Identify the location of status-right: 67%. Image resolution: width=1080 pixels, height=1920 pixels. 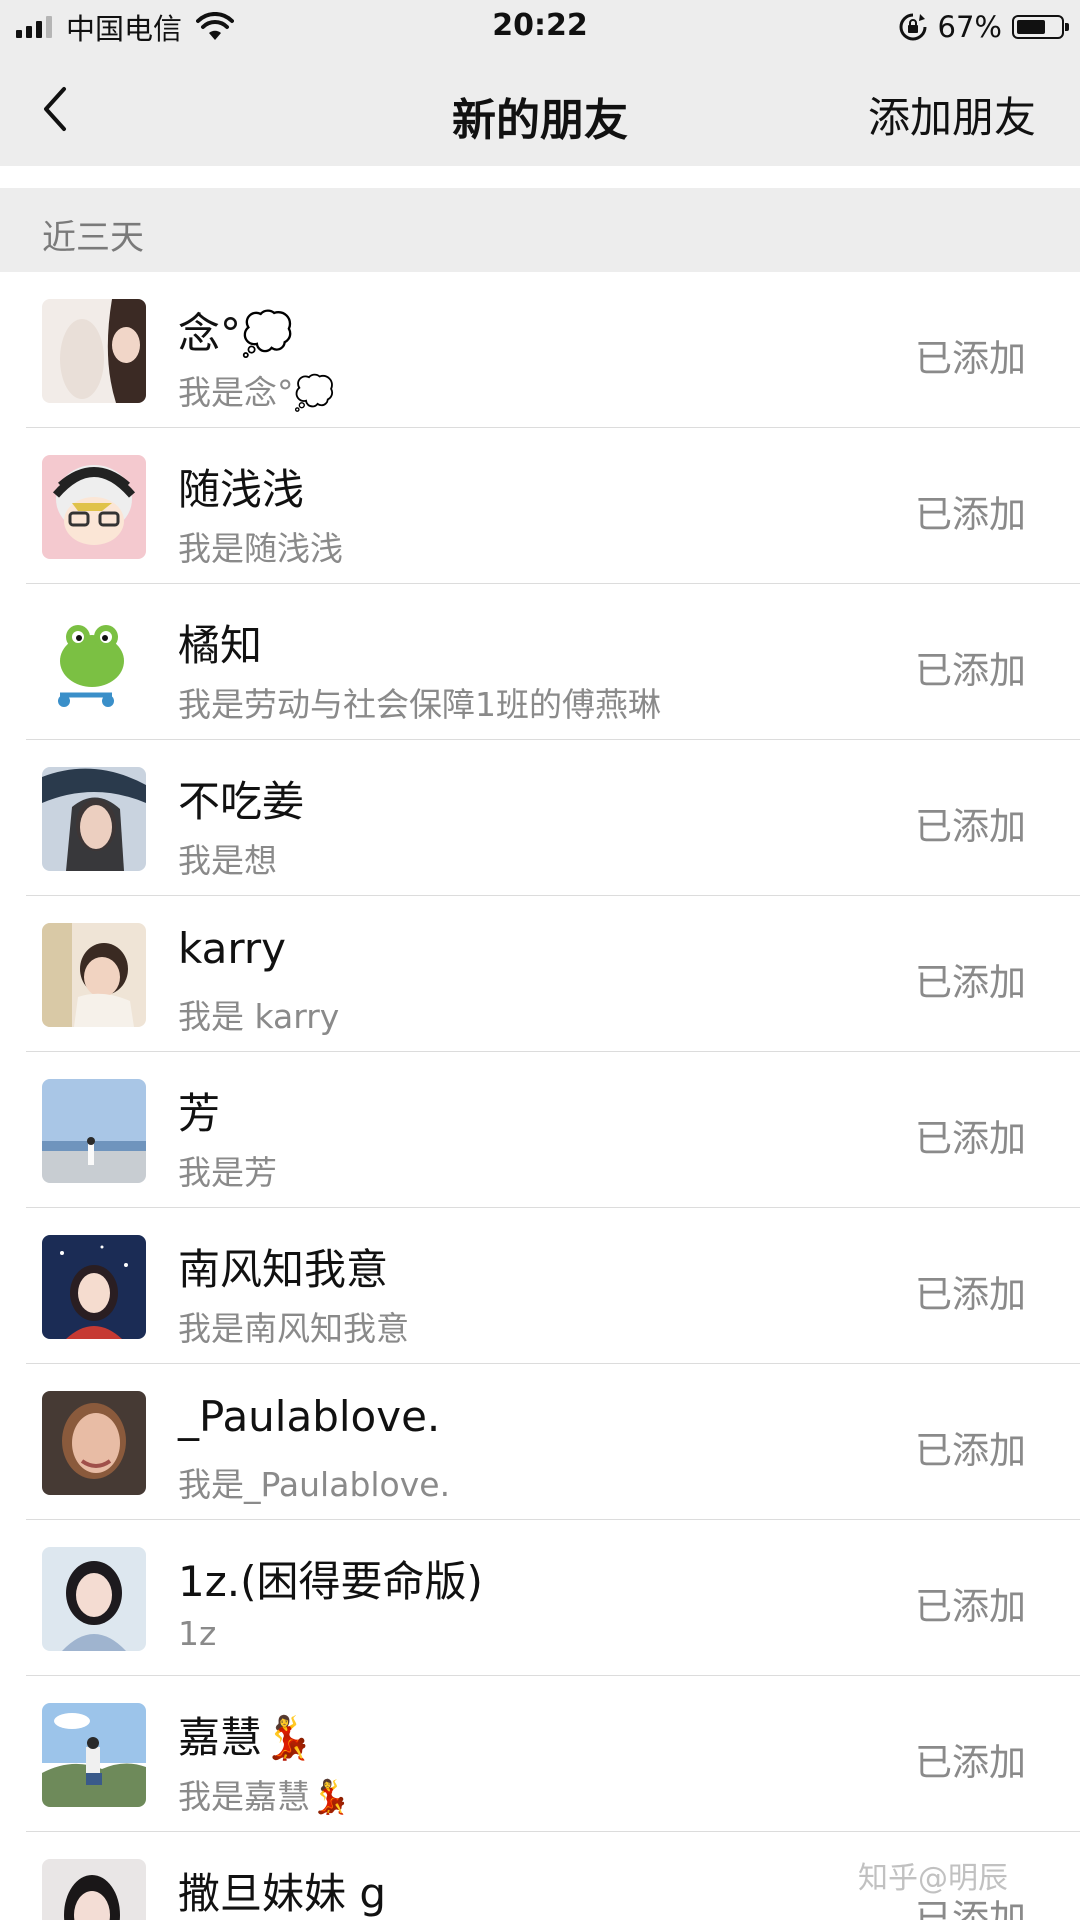
(983, 27).